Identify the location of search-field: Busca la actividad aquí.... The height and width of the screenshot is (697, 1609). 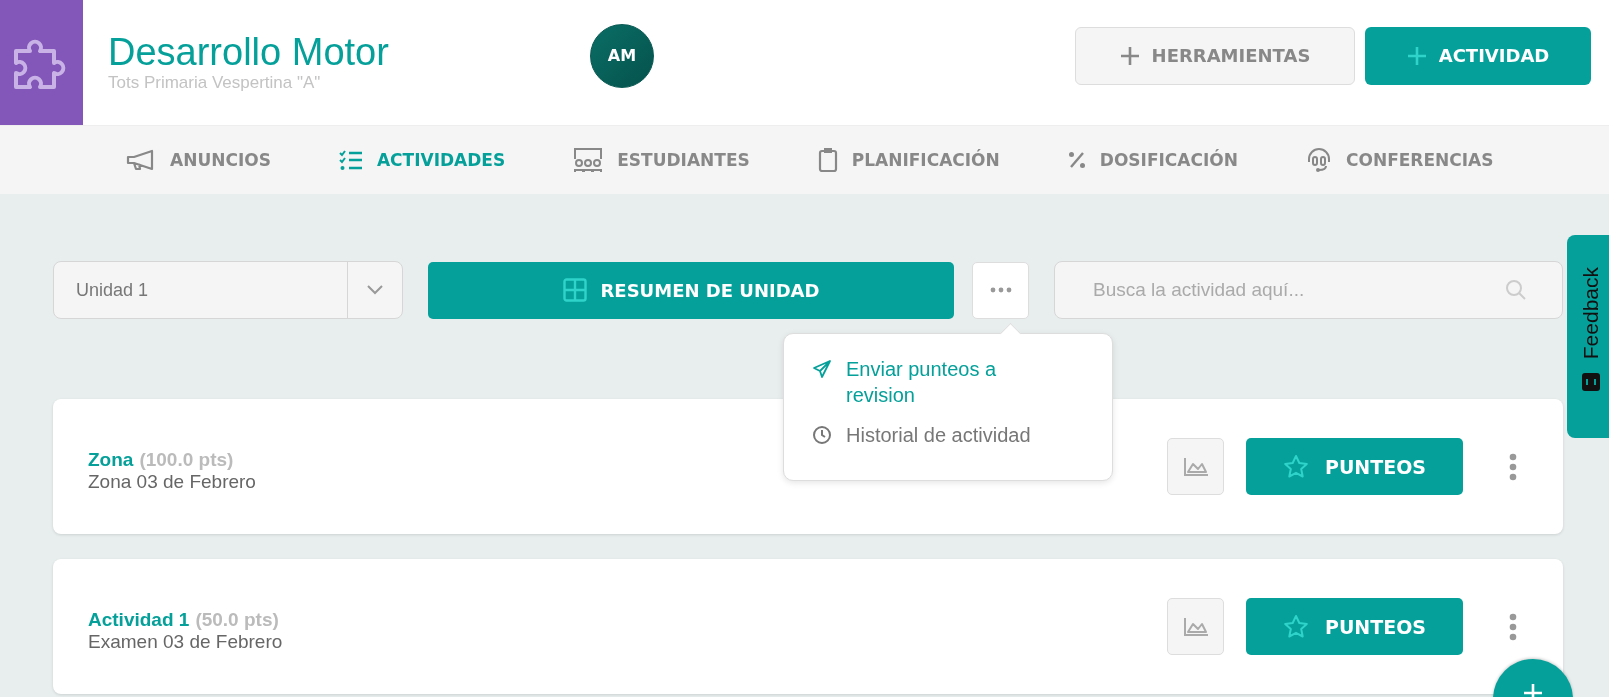
(1308, 290).